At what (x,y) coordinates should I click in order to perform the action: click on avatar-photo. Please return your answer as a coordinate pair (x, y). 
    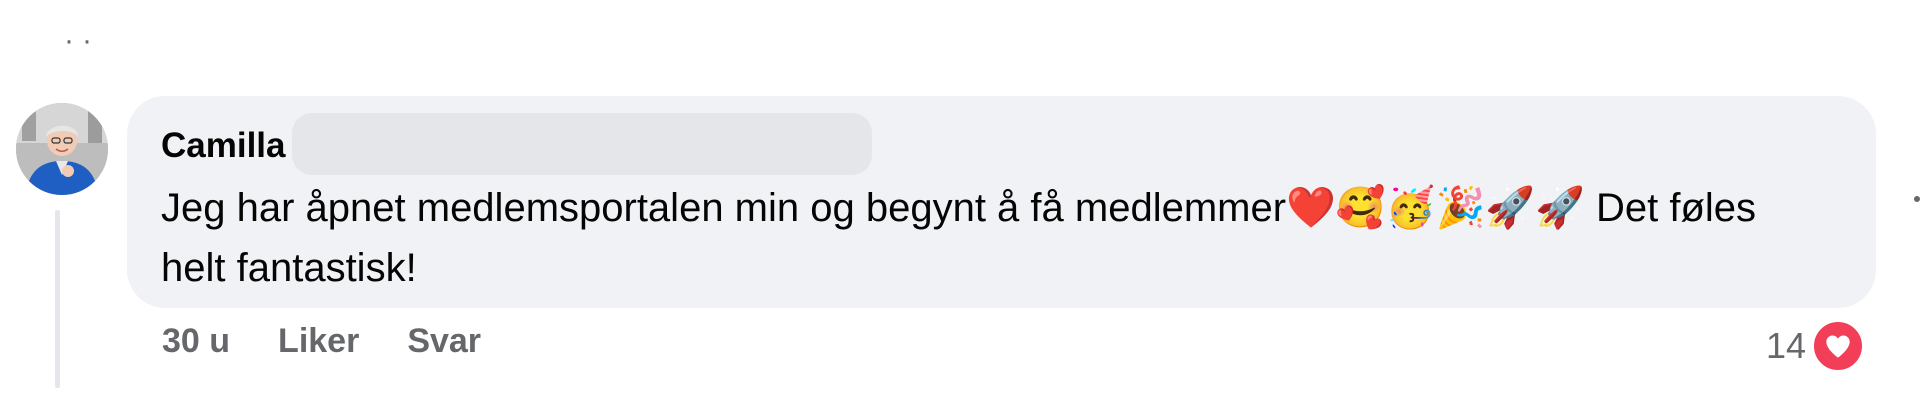
    Looking at the image, I should click on (62, 149).